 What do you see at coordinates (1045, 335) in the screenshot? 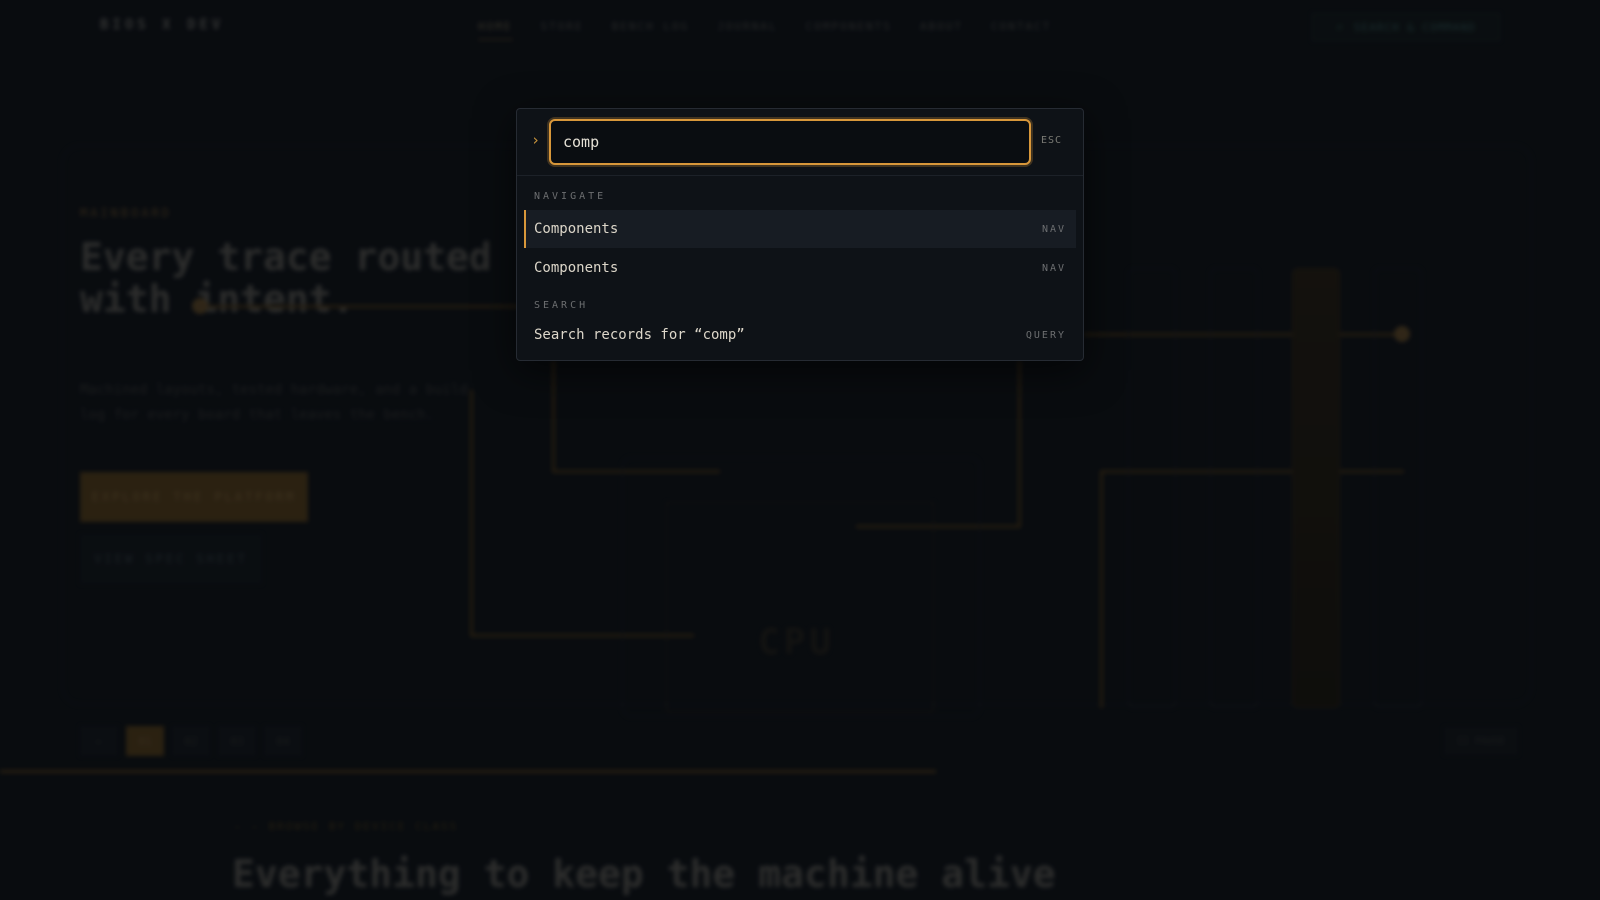
I see `result-item-badge: QUERY` at bounding box center [1045, 335].